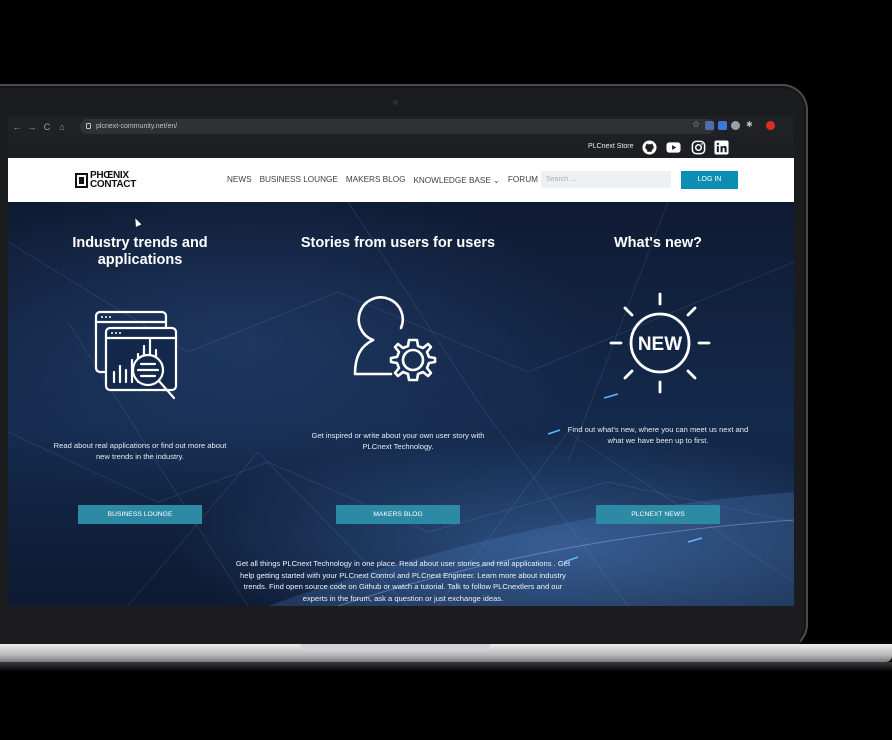  Describe the element at coordinates (696, 124) in the screenshot. I see `star-icon: ☆` at that location.